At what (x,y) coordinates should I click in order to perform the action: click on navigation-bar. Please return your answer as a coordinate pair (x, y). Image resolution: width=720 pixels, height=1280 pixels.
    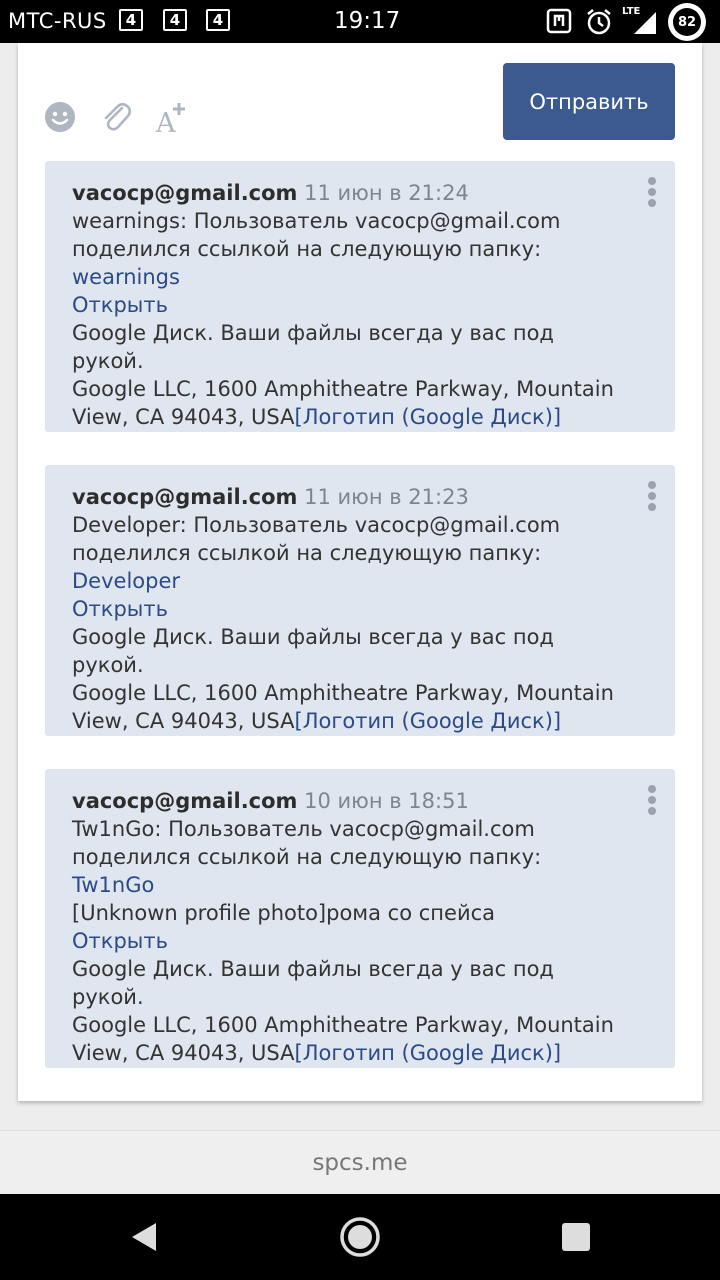
    Looking at the image, I should click on (360, 1237).